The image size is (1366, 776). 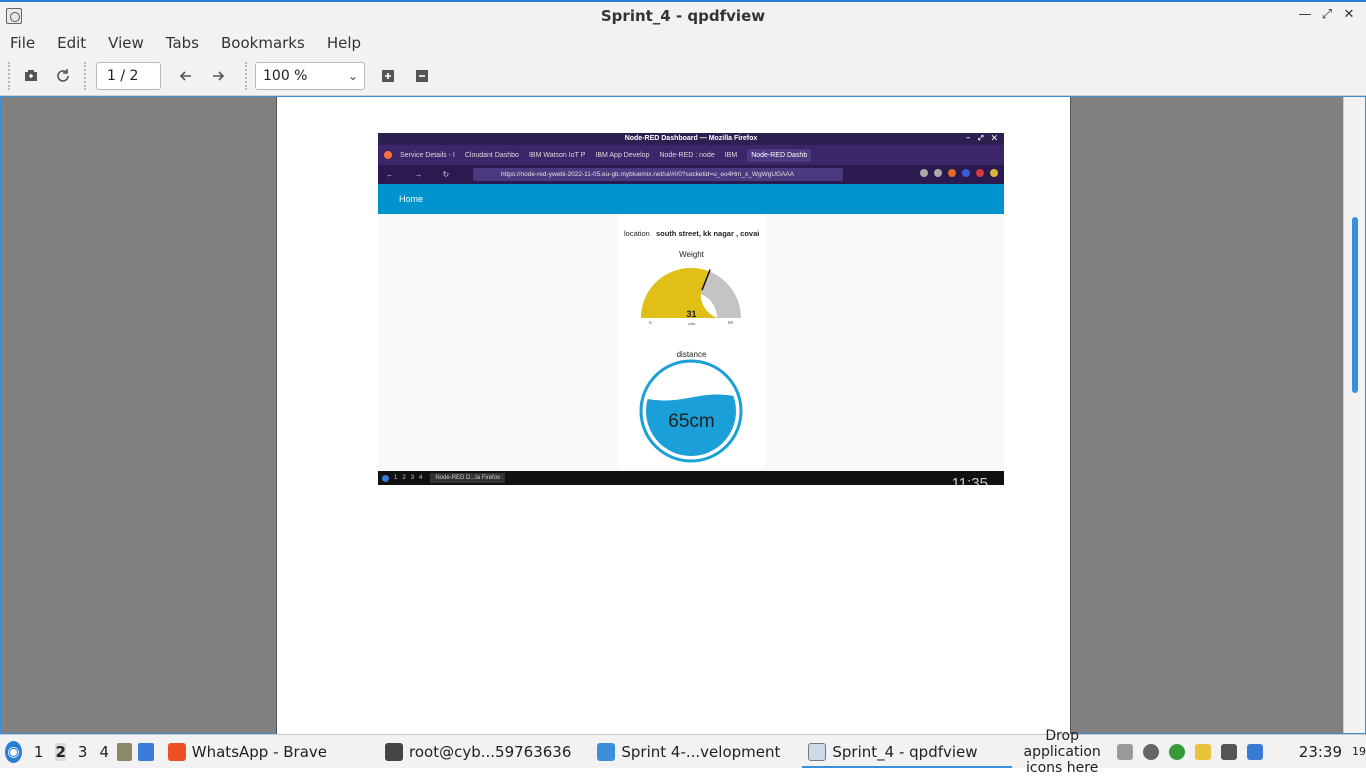 I want to click on task-file-manager: Sprint 4-...velopment, so click(x=689, y=751).